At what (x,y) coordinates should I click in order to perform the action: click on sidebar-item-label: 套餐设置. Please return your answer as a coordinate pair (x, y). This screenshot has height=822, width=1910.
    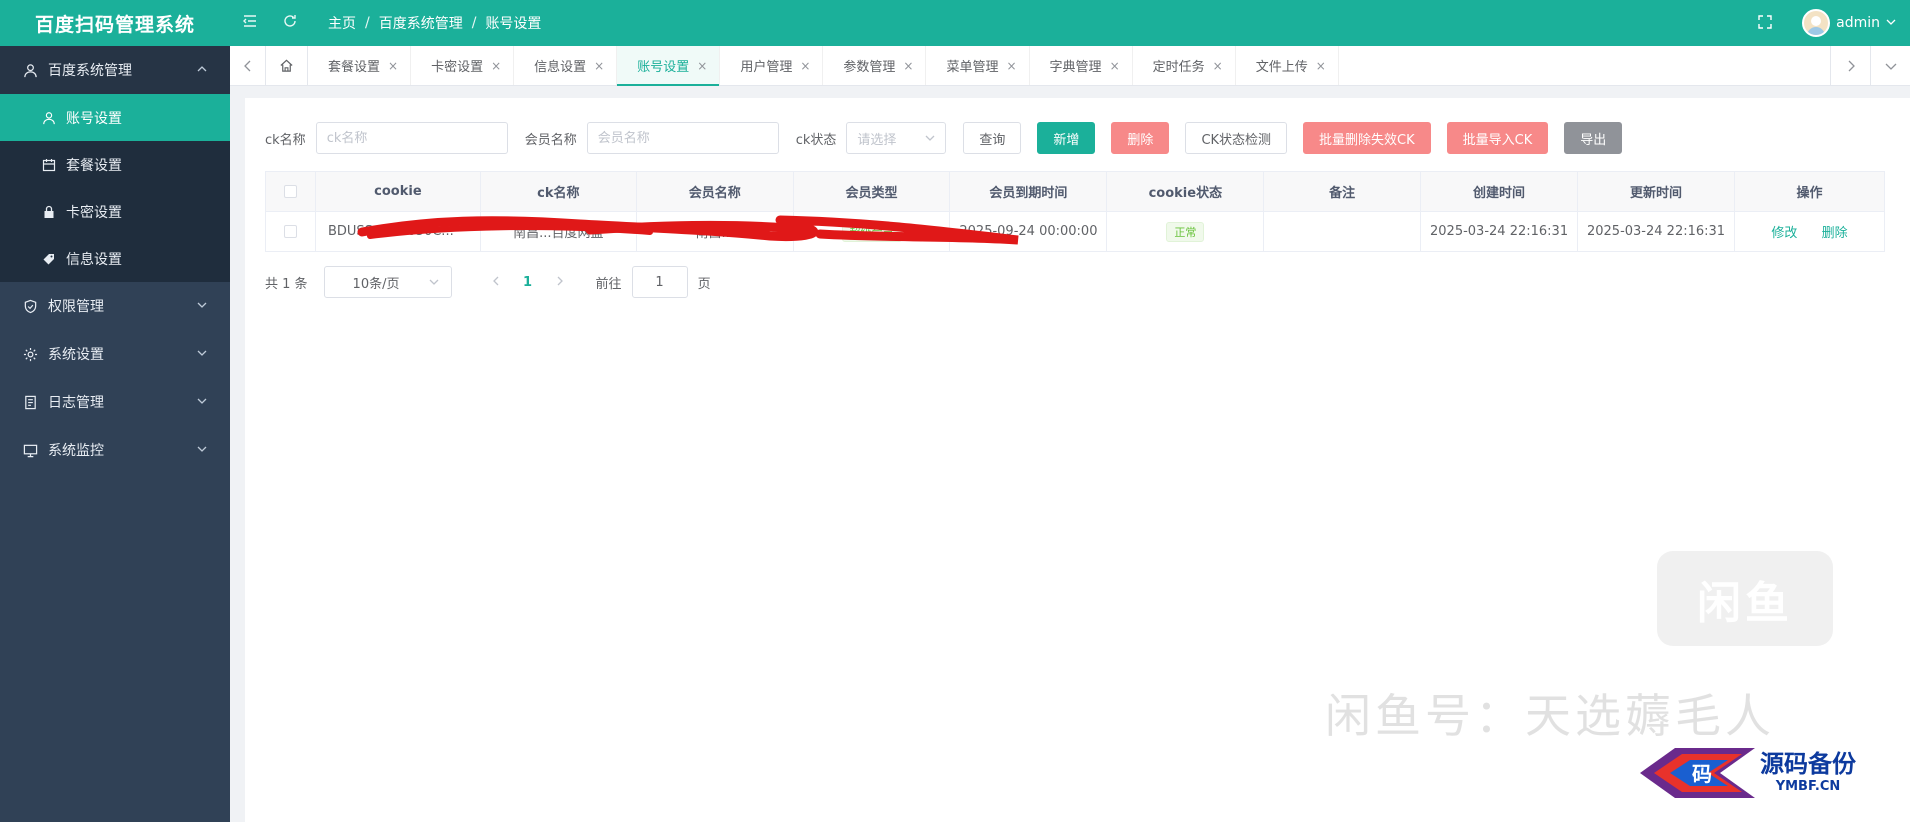
    Looking at the image, I should click on (94, 165).